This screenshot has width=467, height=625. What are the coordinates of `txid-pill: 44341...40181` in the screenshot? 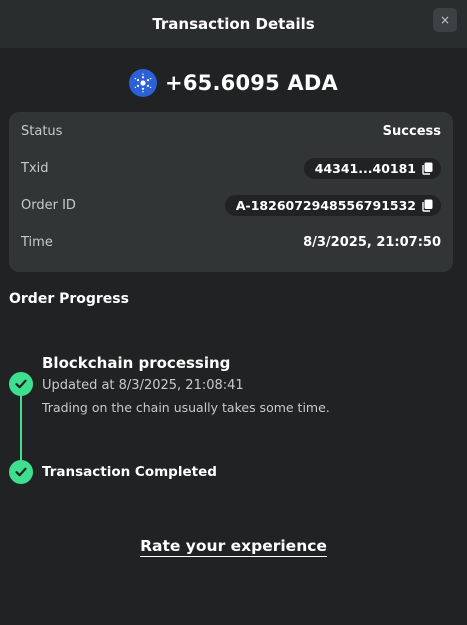 It's located at (372, 168).